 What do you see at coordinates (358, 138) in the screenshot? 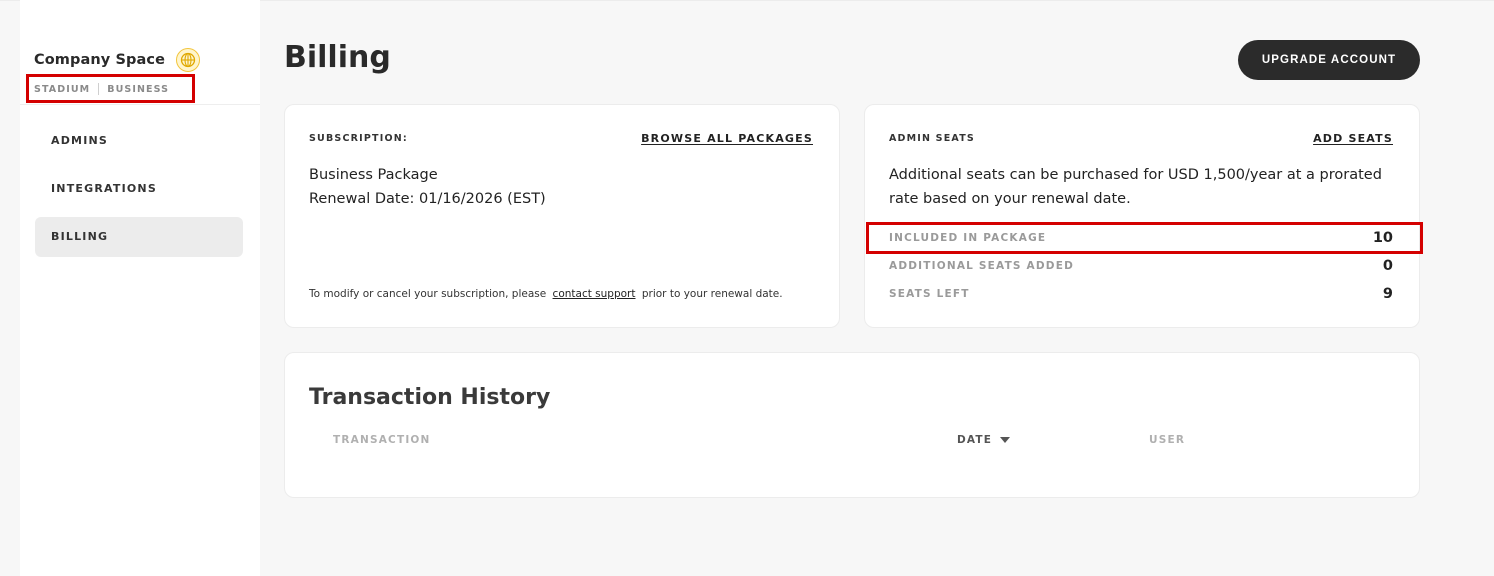
I see `subscription-label: SUBSCRIPTION:` at bounding box center [358, 138].